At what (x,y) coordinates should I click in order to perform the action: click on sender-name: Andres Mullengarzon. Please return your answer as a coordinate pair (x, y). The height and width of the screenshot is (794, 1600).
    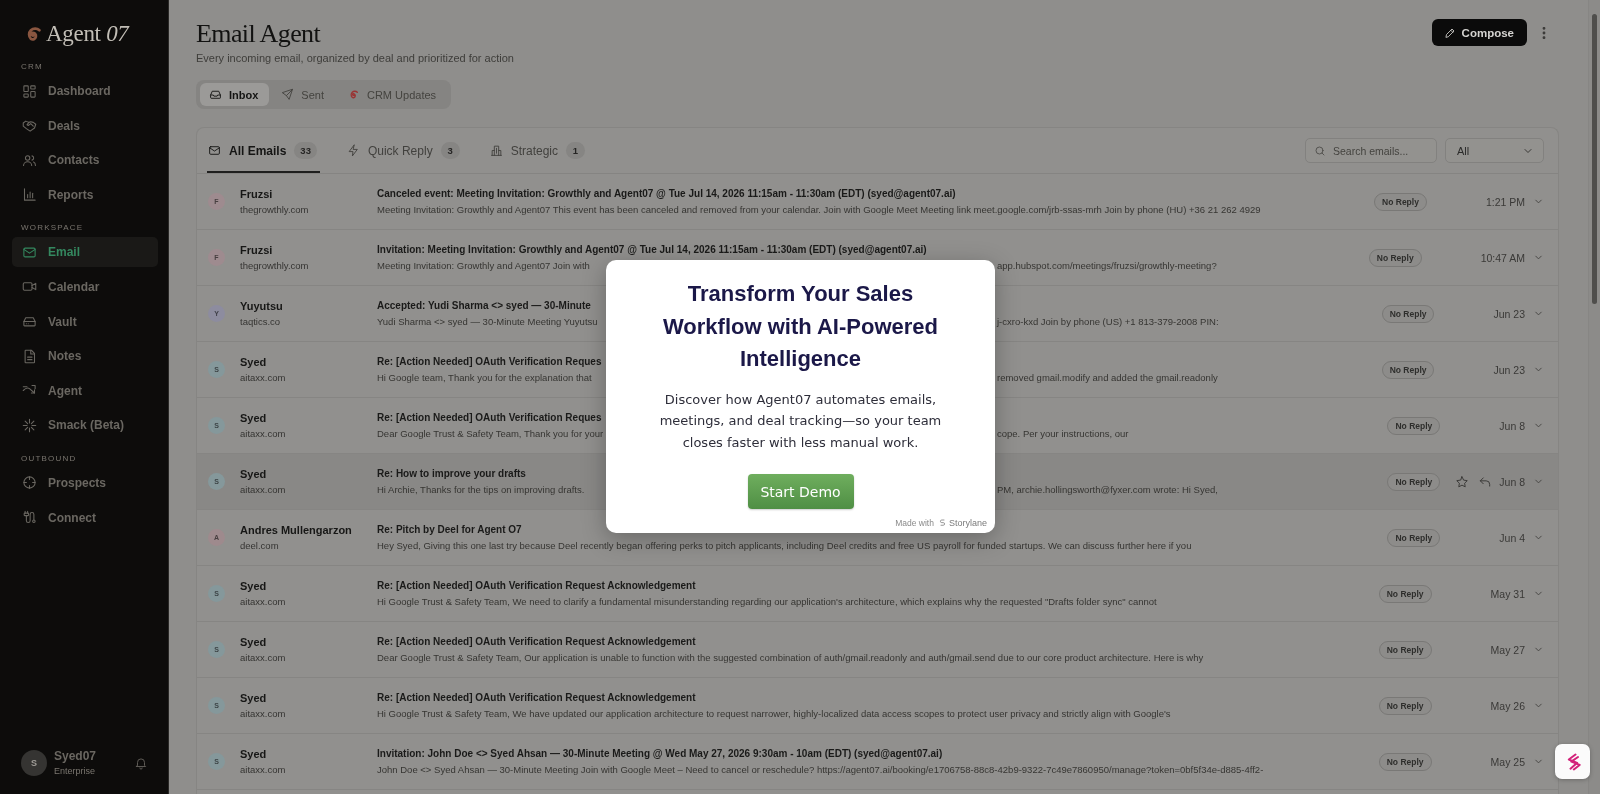
    Looking at the image, I should click on (296, 530).